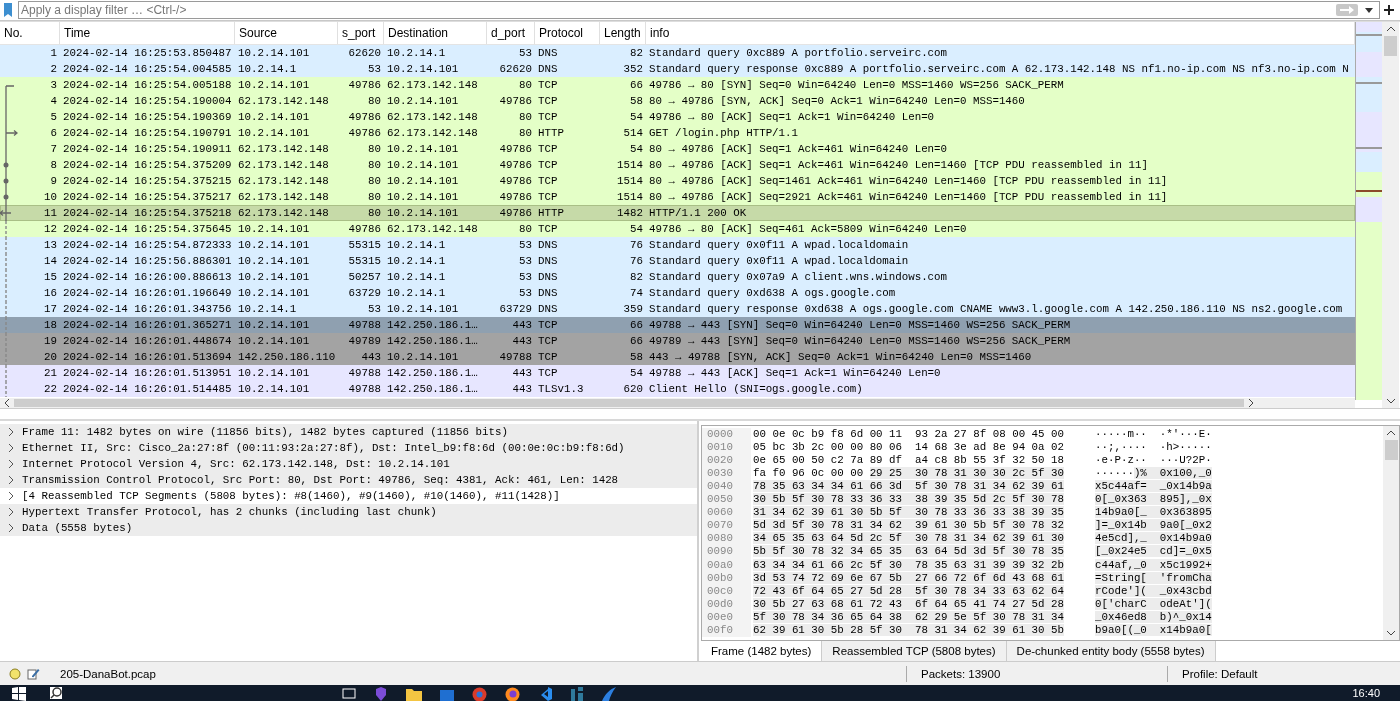  What do you see at coordinates (361, 32) in the screenshot?
I see `column-header: s_port` at bounding box center [361, 32].